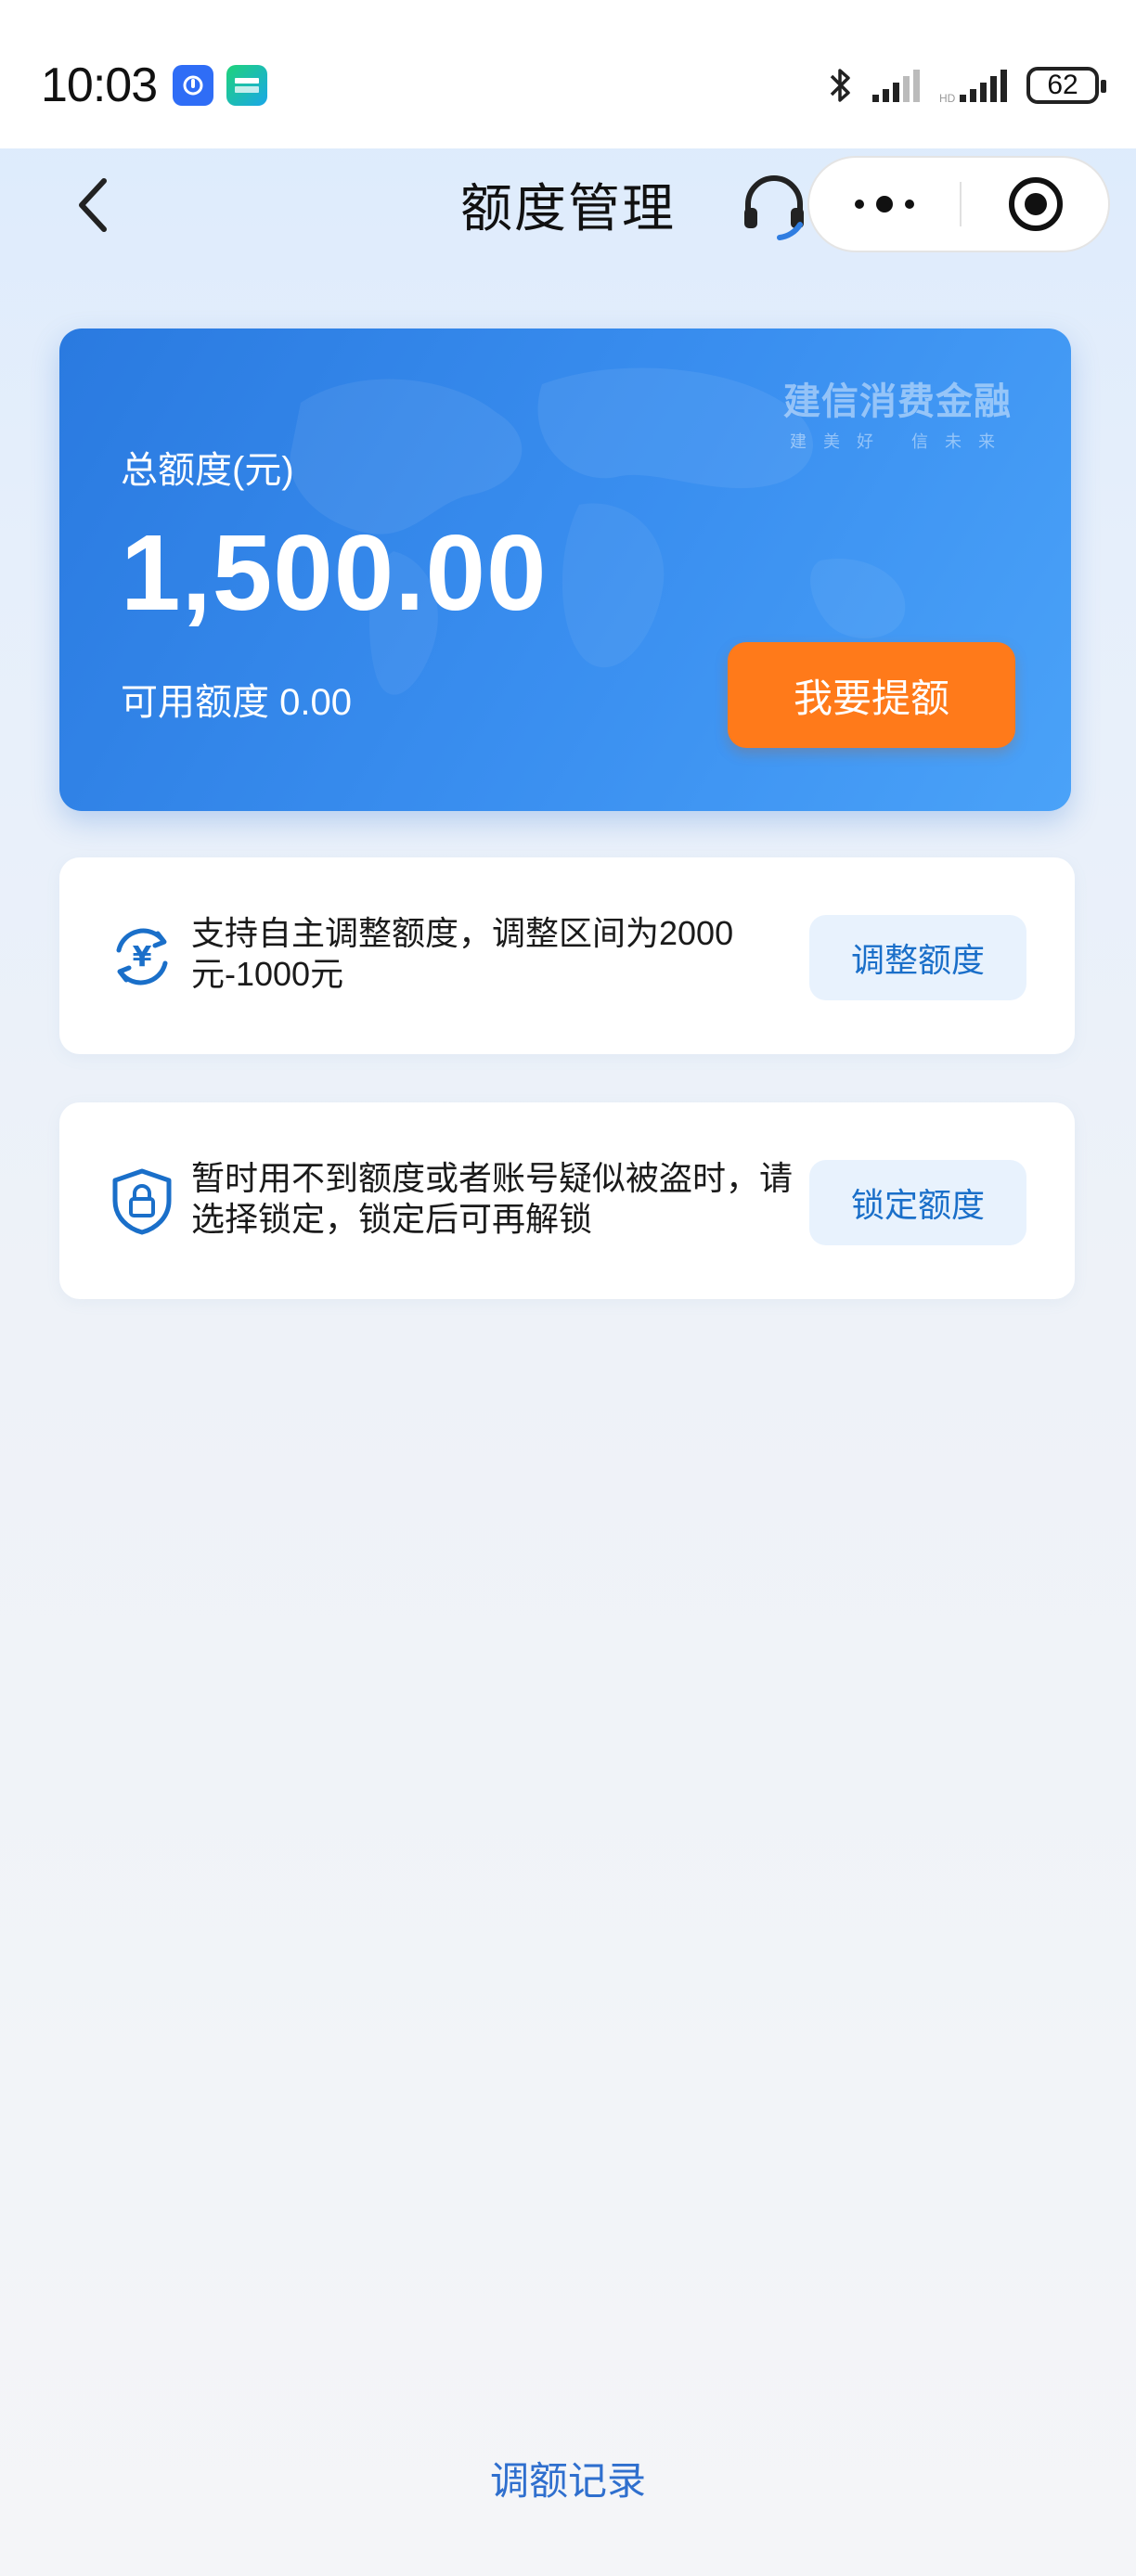 The image size is (1136, 2576). Describe the element at coordinates (973, 87) in the screenshot. I see `signal-icon: HD` at that location.